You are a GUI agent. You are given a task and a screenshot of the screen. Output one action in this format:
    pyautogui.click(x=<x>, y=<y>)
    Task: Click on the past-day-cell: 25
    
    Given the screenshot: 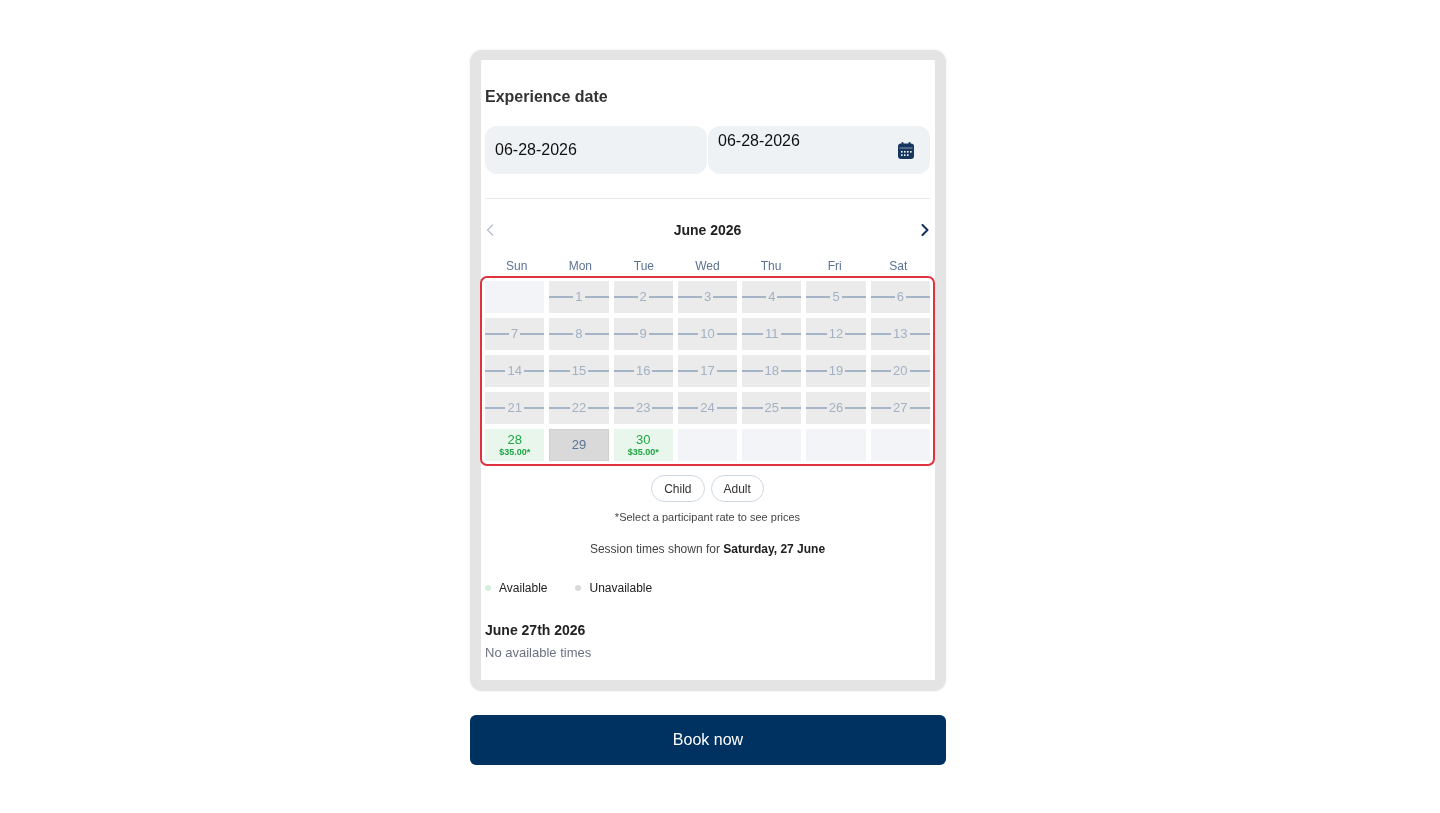 What is the action you would take?
    pyautogui.click(x=772, y=408)
    